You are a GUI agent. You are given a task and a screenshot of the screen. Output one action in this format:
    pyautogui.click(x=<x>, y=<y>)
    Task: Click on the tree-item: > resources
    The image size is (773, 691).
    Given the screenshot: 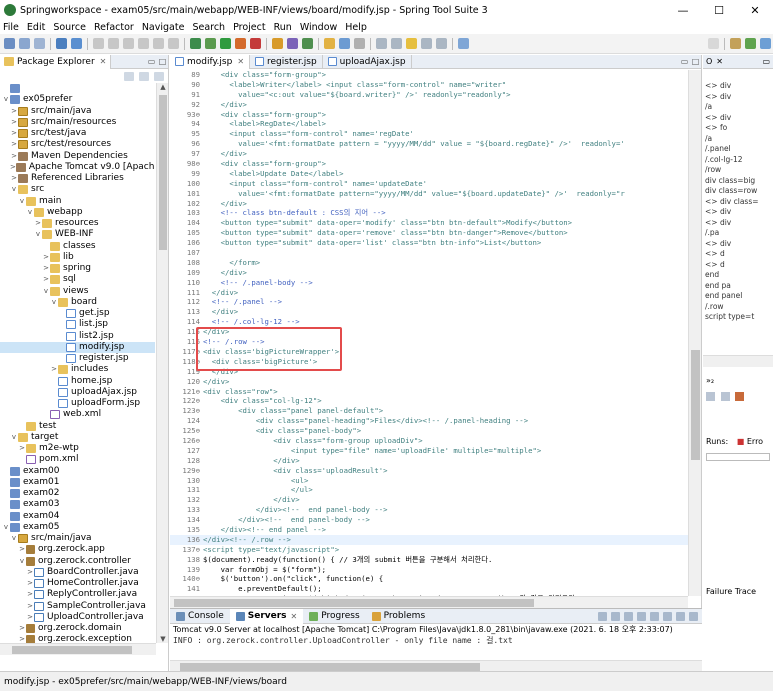 What is the action you would take?
    pyautogui.click(x=77, y=223)
    